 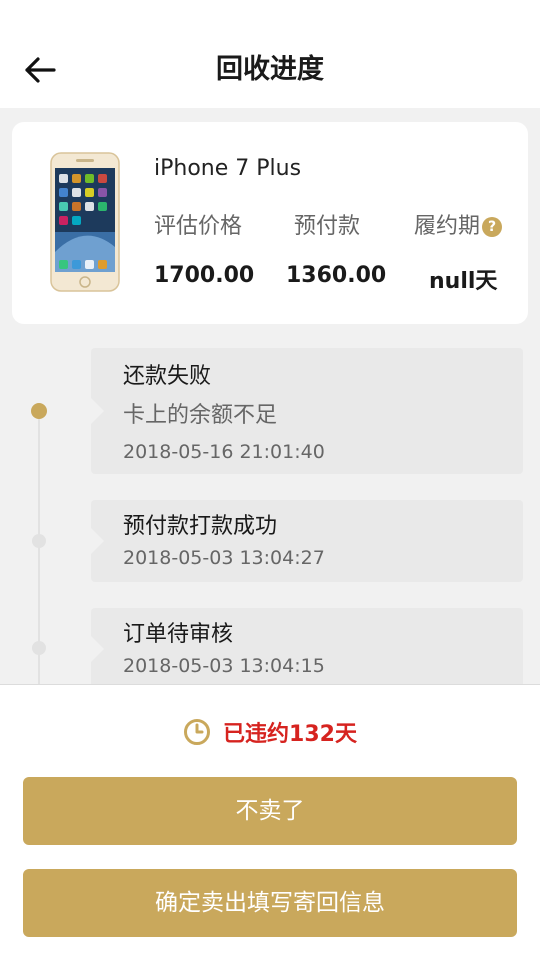 What do you see at coordinates (198, 226) in the screenshot?
I see `metric-label-appraisal: 评估价格` at bounding box center [198, 226].